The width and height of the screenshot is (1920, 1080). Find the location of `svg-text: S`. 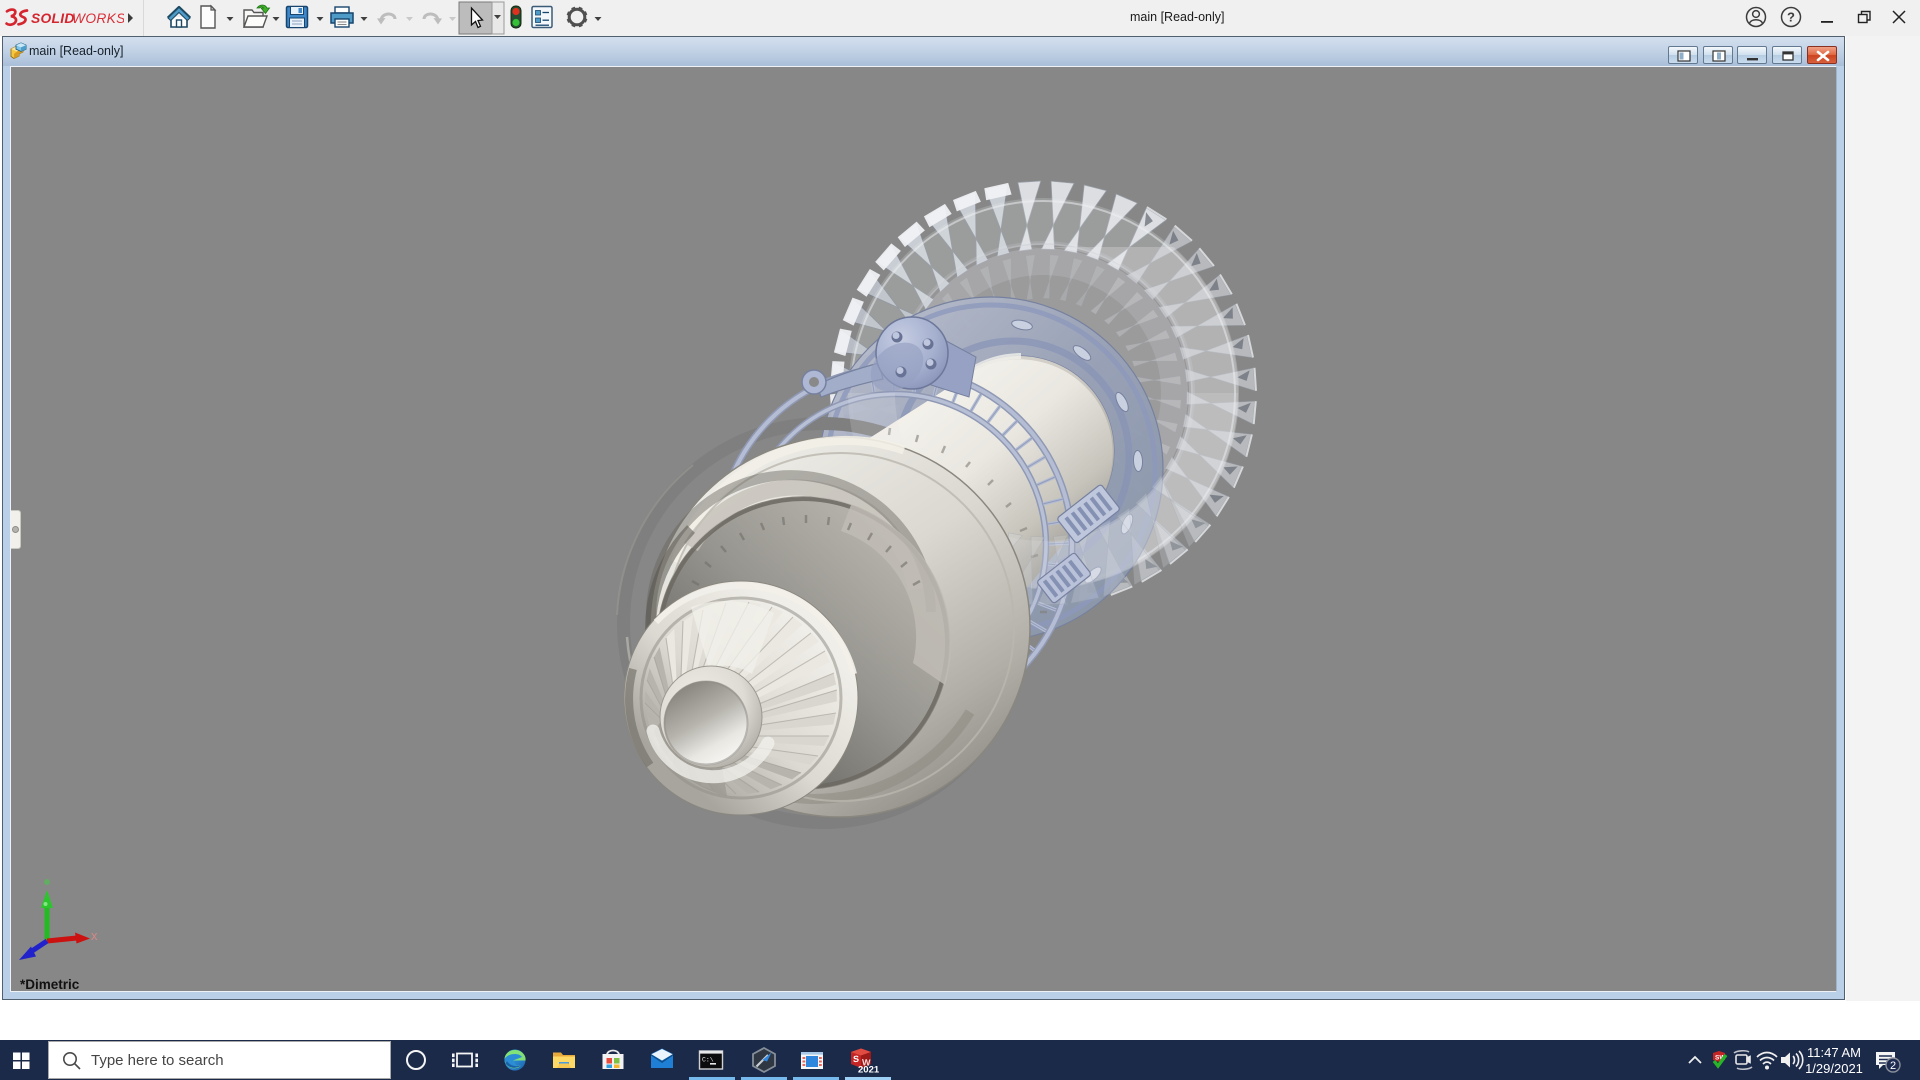

svg-text: S is located at coordinates (856, 1059).